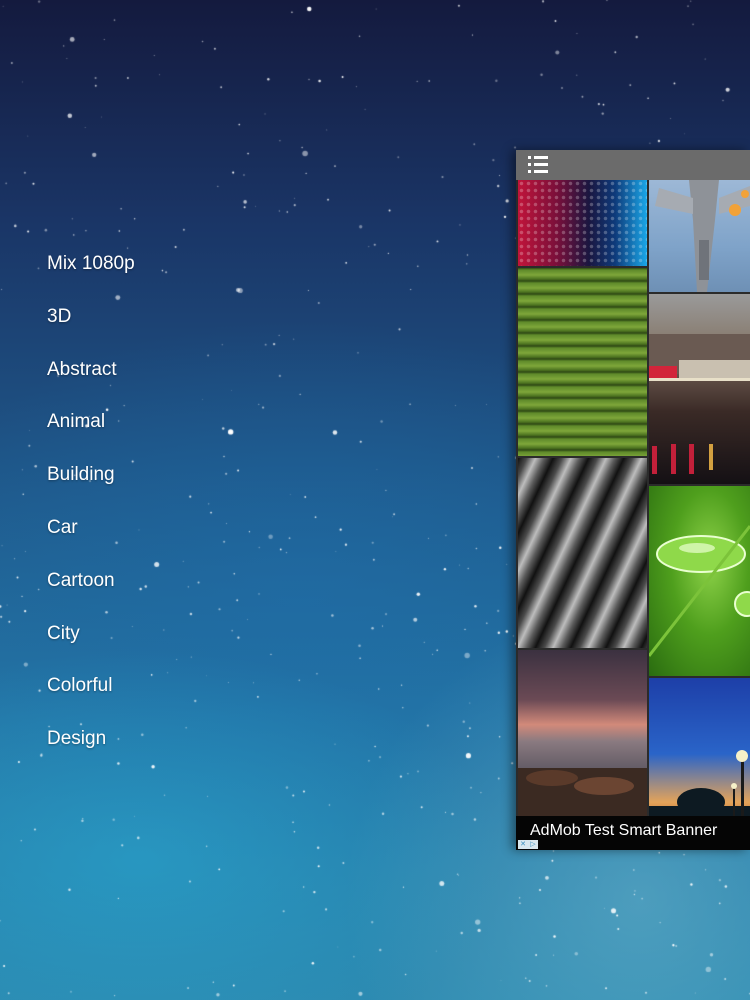  I want to click on wallpaper-thumbnail-shore, so click(582, 733).